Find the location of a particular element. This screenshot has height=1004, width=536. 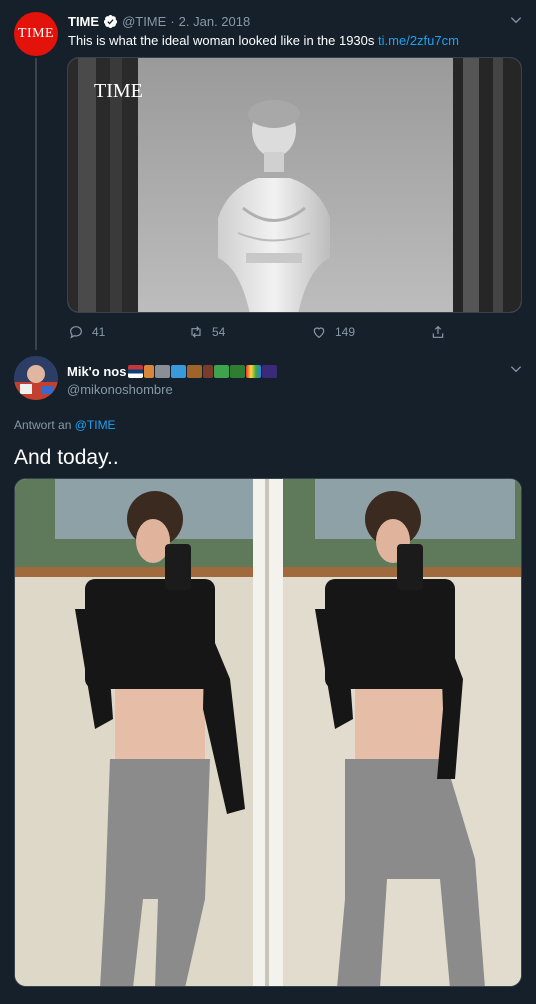

reply-count: 41 is located at coordinates (99, 332).